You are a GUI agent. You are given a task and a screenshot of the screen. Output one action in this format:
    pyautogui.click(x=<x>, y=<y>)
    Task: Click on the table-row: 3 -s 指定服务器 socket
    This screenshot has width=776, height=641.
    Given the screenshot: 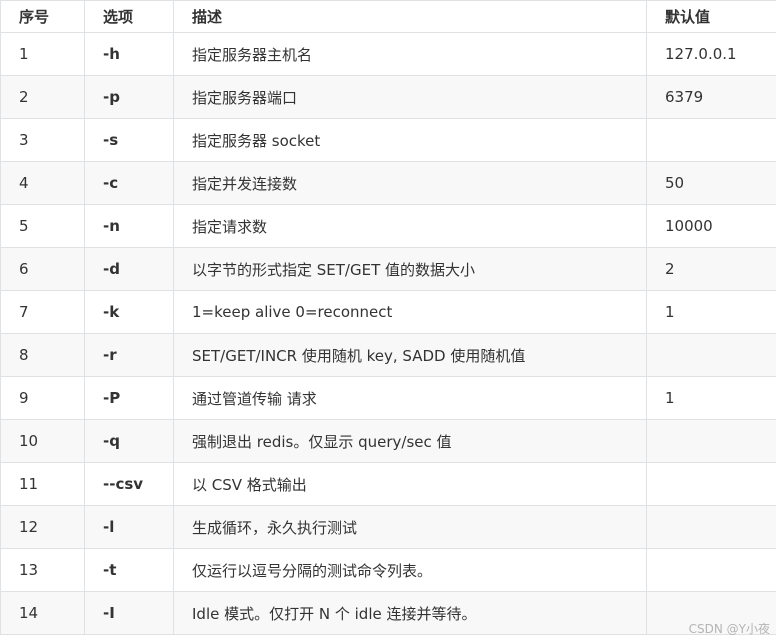 What is the action you would take?
    pyautogui.click(x=388, y=140)
    